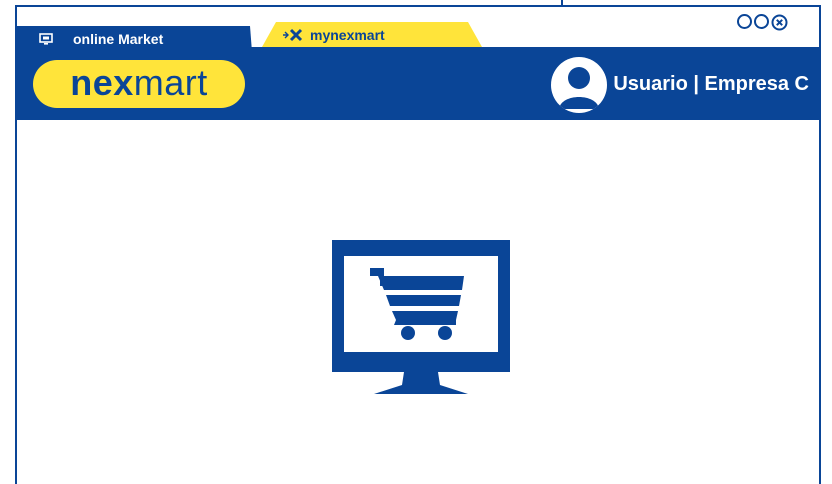 Image resolution: width=832 pixels, height=484 pixels. What do you see at coordinates (293, 34) in the screenshot?
I see `nexmart-x-icon` at bounding box center [293, 34].